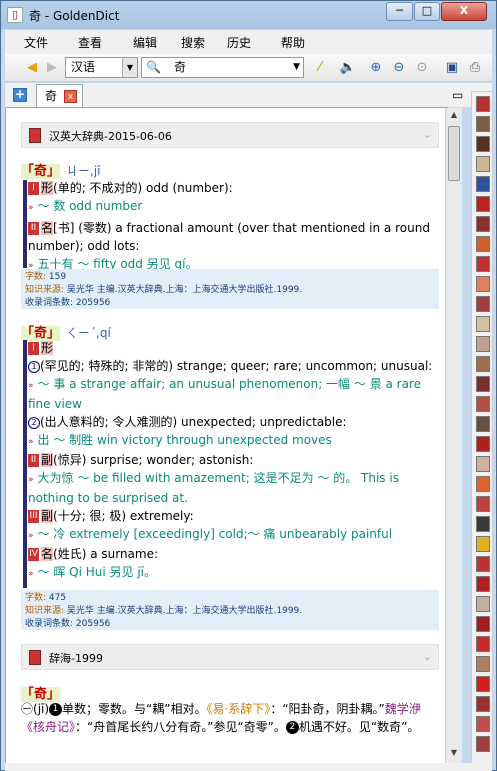  What do you see at coordinates (457, 95) in the screenshot?
I see `tab-list-icon: ▭` at bounding box center [457, 95].